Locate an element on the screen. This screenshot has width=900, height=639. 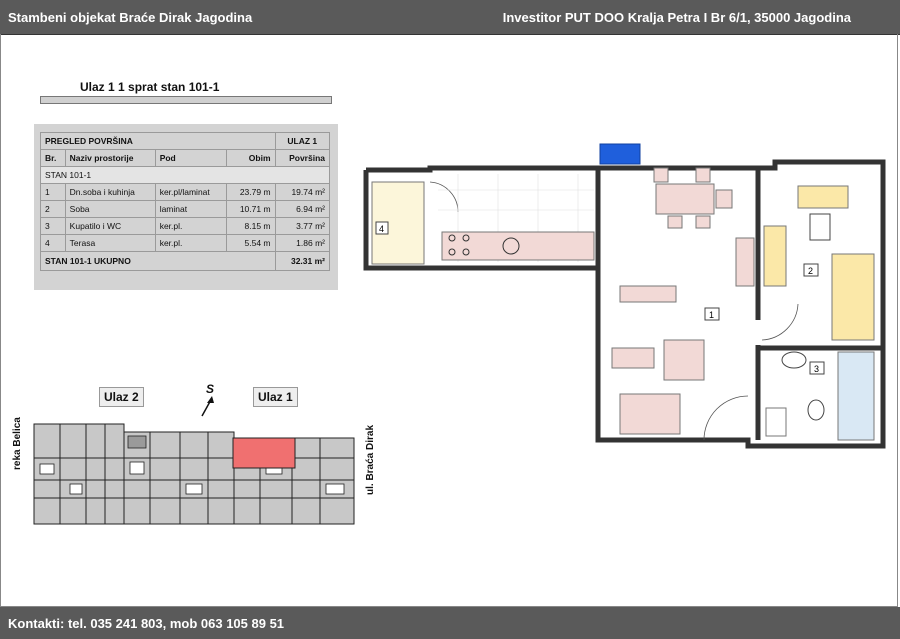
row-no: 4 is located at coordinates (53, 243).